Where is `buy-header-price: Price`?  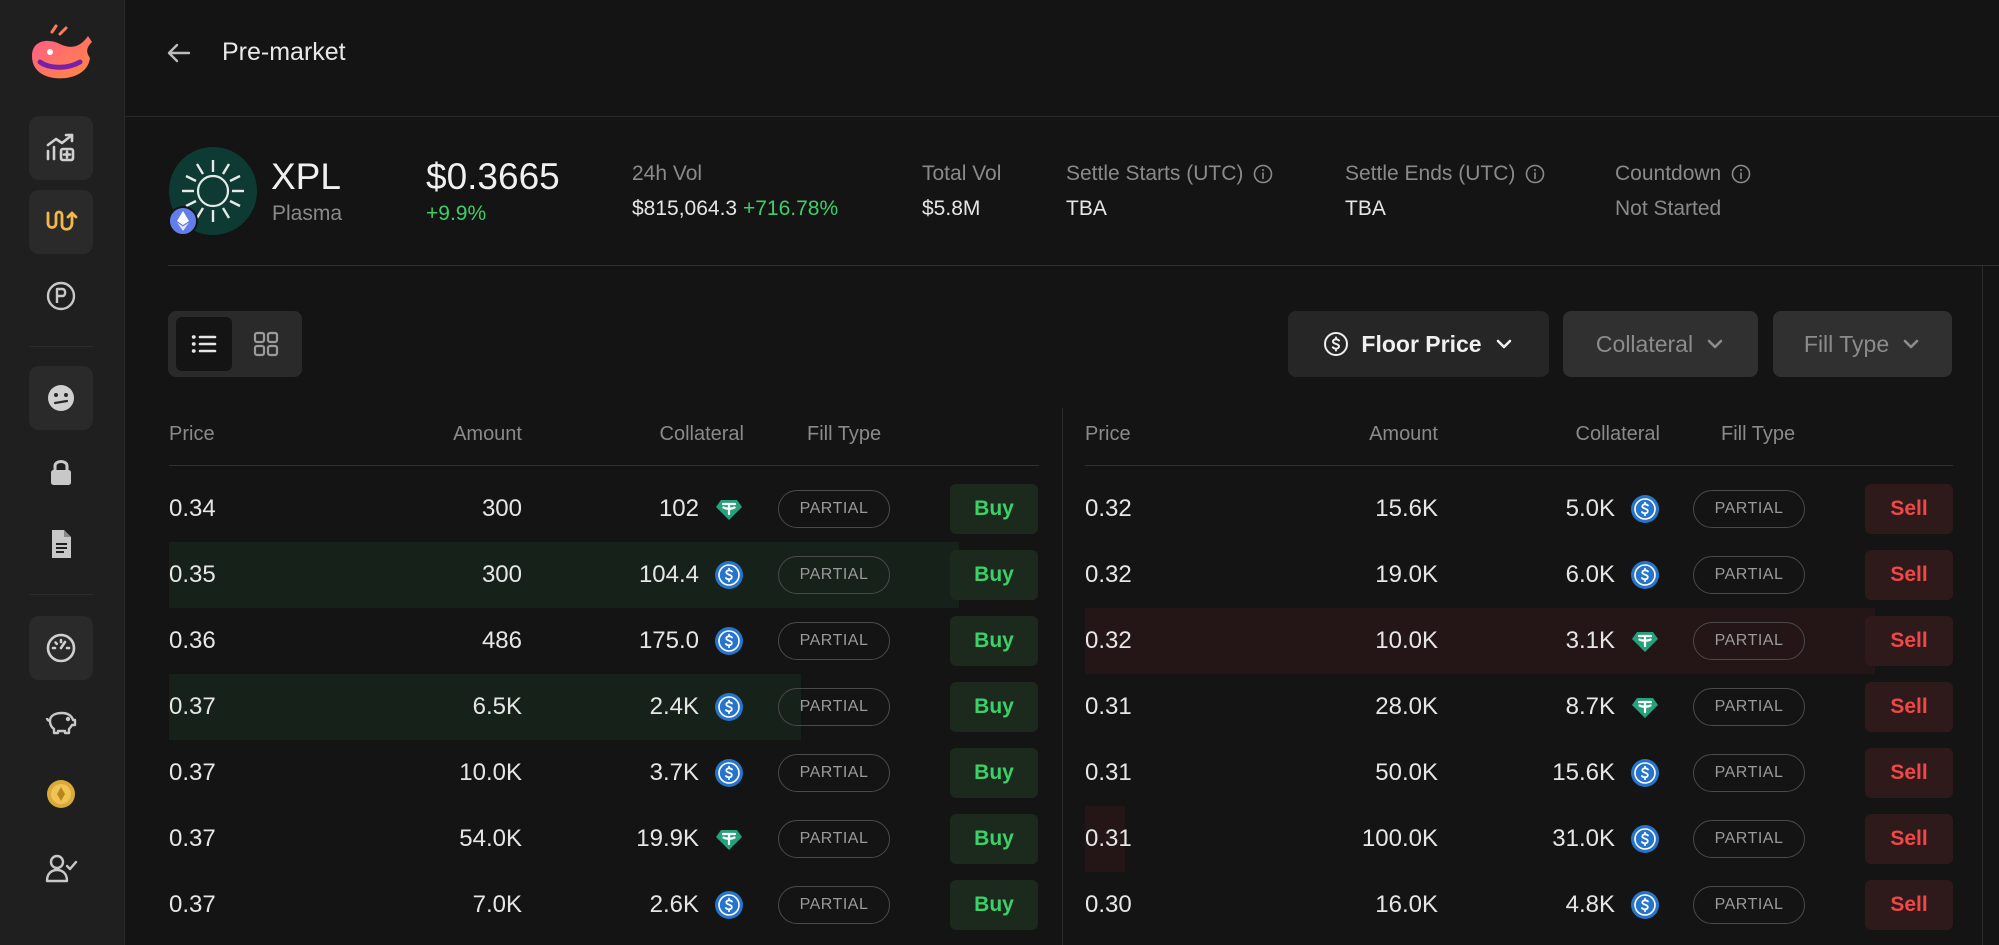
buy-header-price: Price is located at coordinates (192, 434).